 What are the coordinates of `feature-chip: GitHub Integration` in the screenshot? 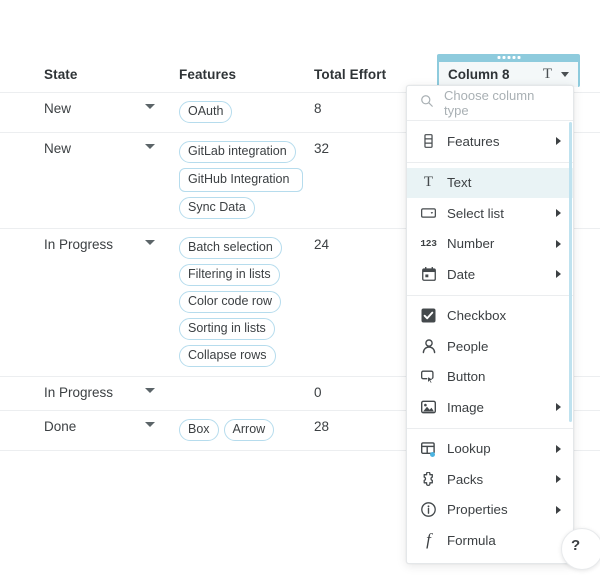 It's located at (241, 180).